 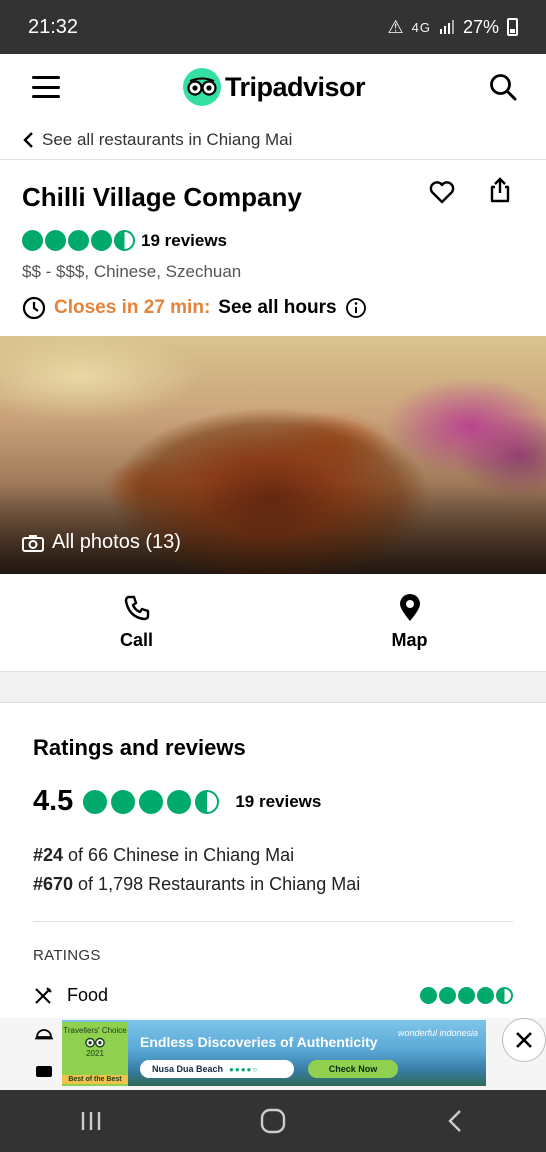 What do you see at coordinates (33, 543) in the screenshot?
I see `camera-icon` at bounding box center [33, 543].